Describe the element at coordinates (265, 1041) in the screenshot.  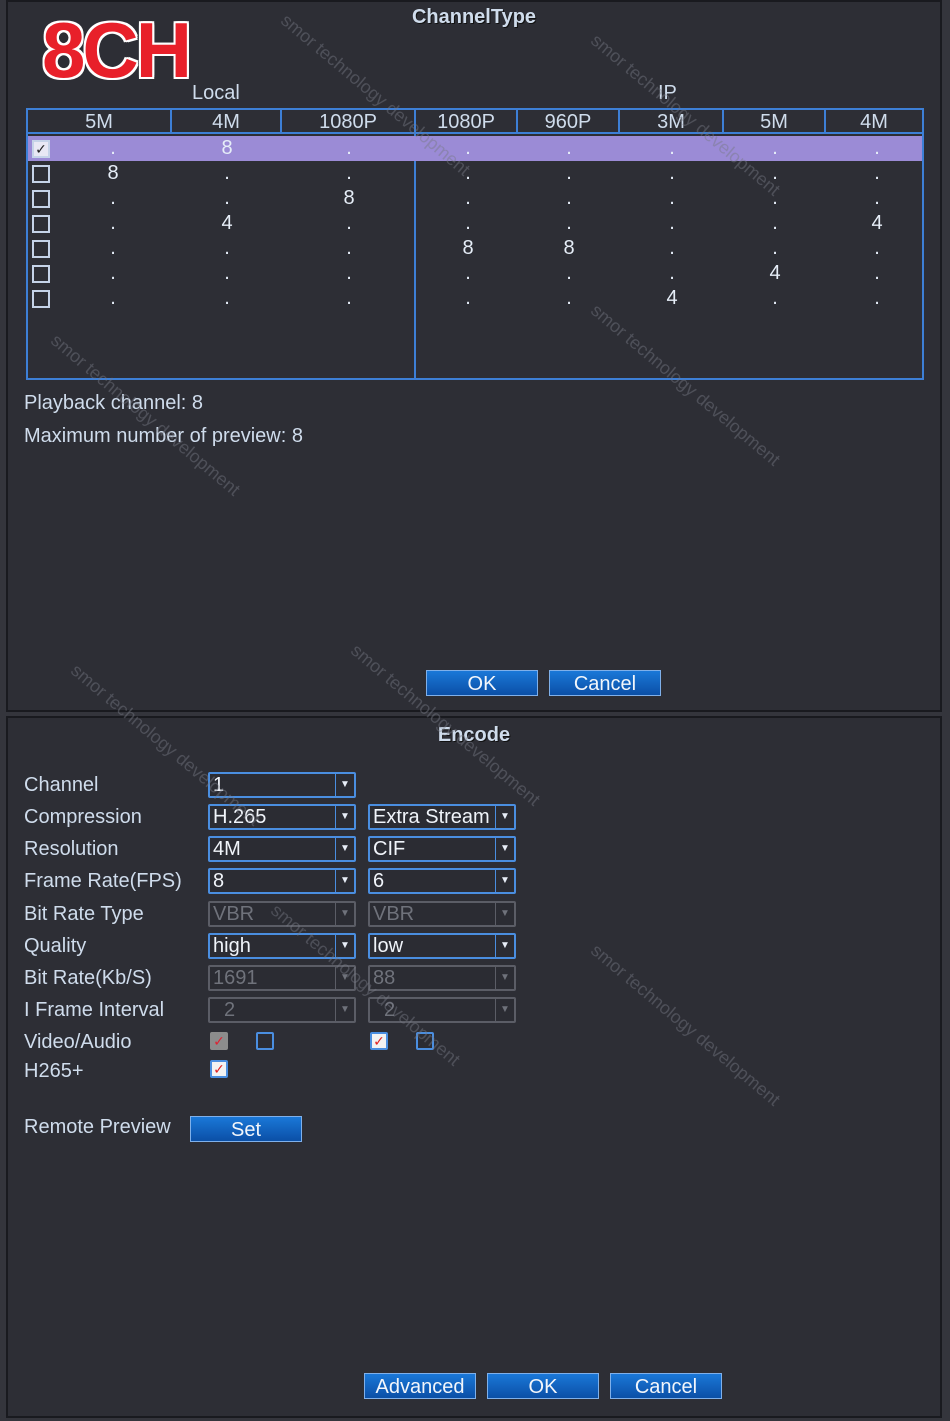
I see `main-audio-checkbox` at that location.